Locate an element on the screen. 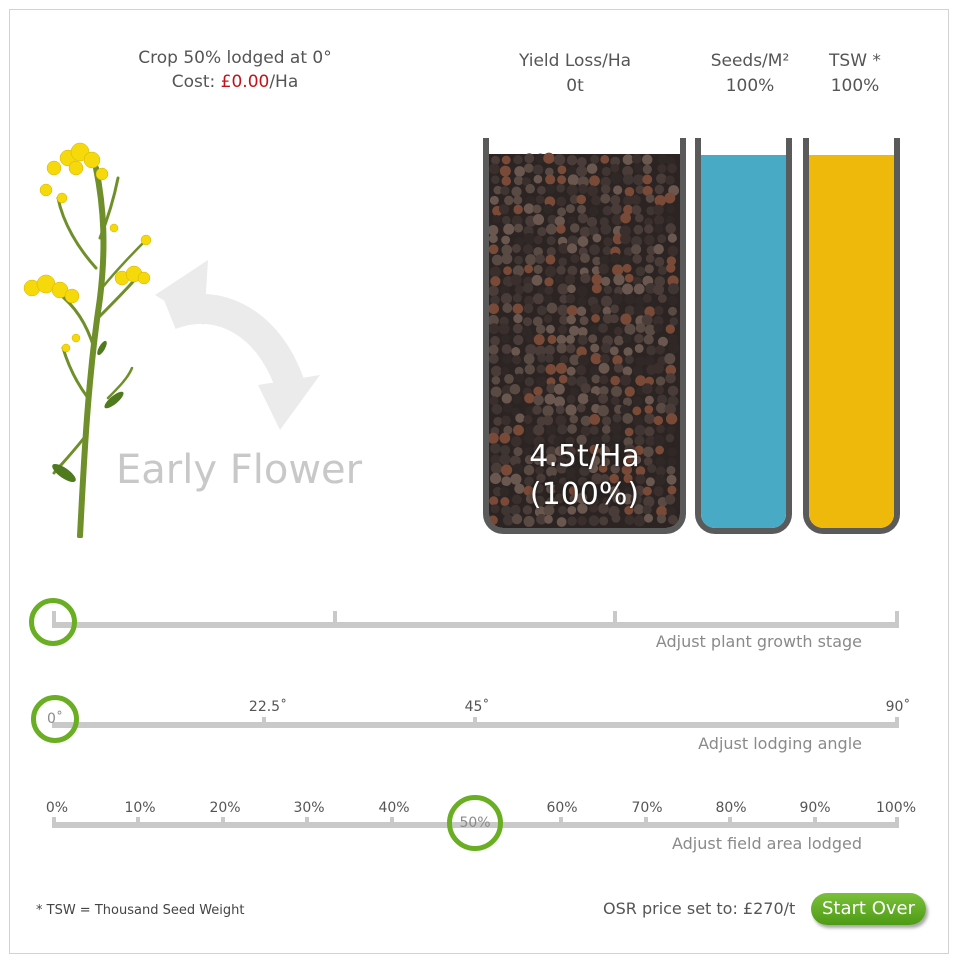  growth-stage-label: Early Flower is located at coordinates (239, 470).